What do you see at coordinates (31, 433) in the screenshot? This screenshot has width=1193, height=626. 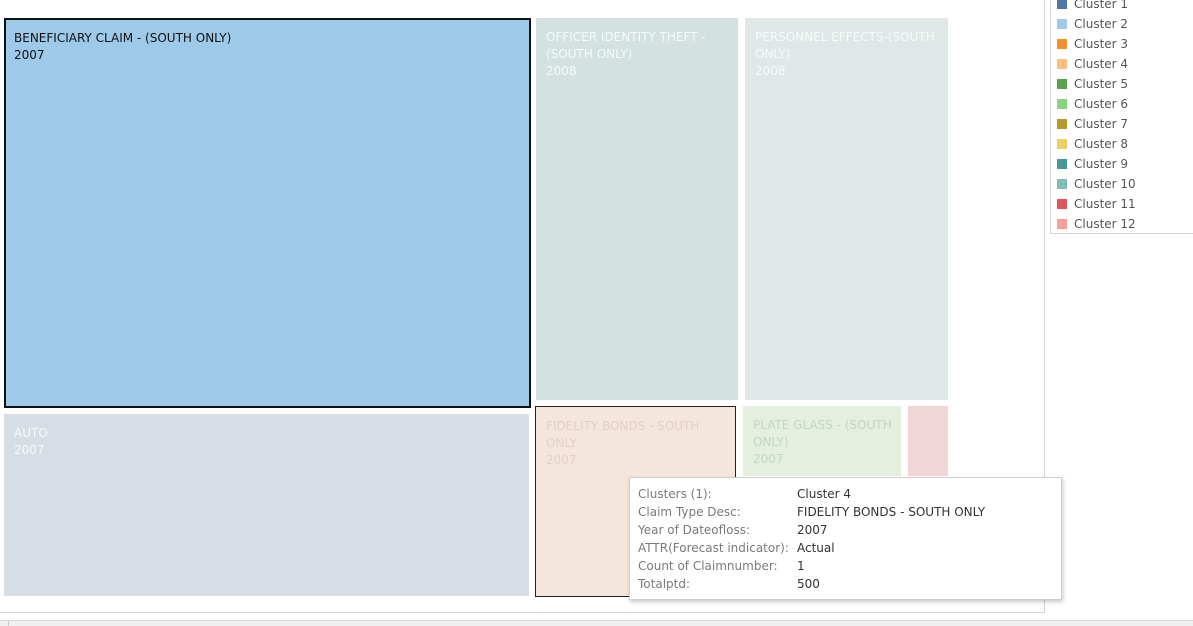 I see `tile-claim-type: AUTO` at bounding box center [31, 433].